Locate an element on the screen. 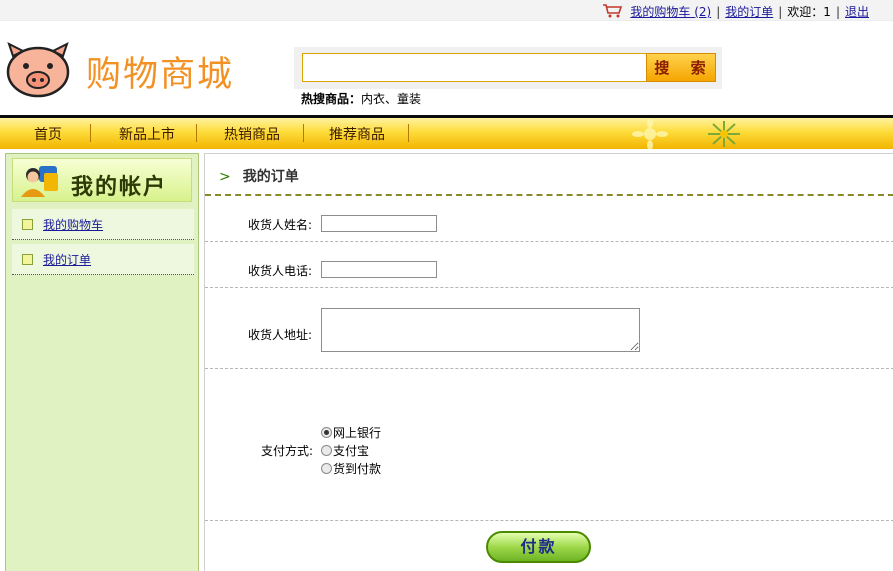 This screenshot has height=571, width=893. daisy-flower-icon is located at coordinates (724, 134).